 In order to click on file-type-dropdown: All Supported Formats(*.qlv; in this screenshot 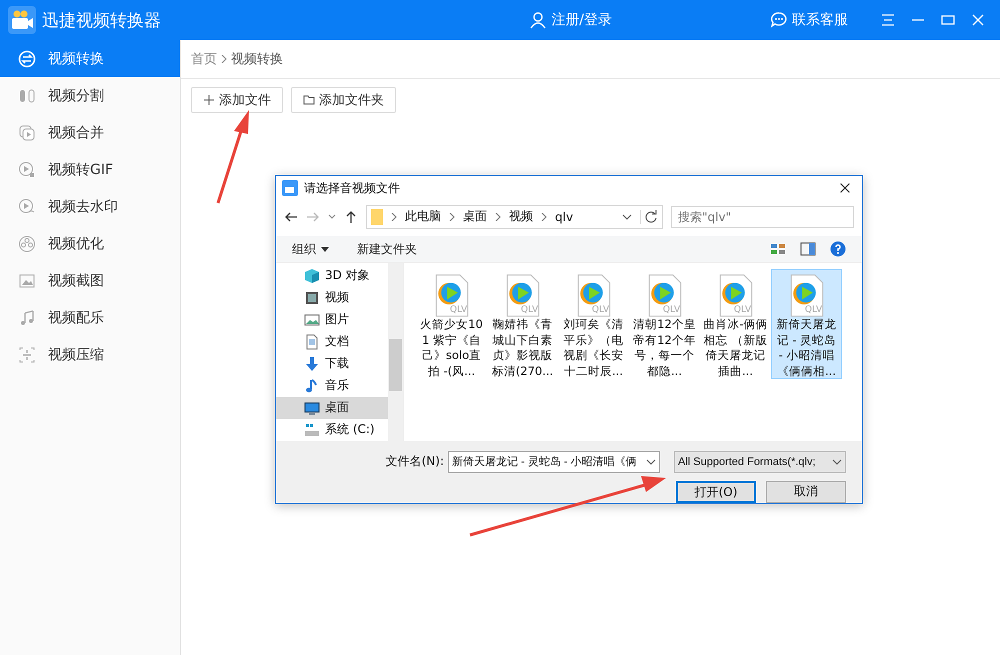, I will do `click(760, 461)`.